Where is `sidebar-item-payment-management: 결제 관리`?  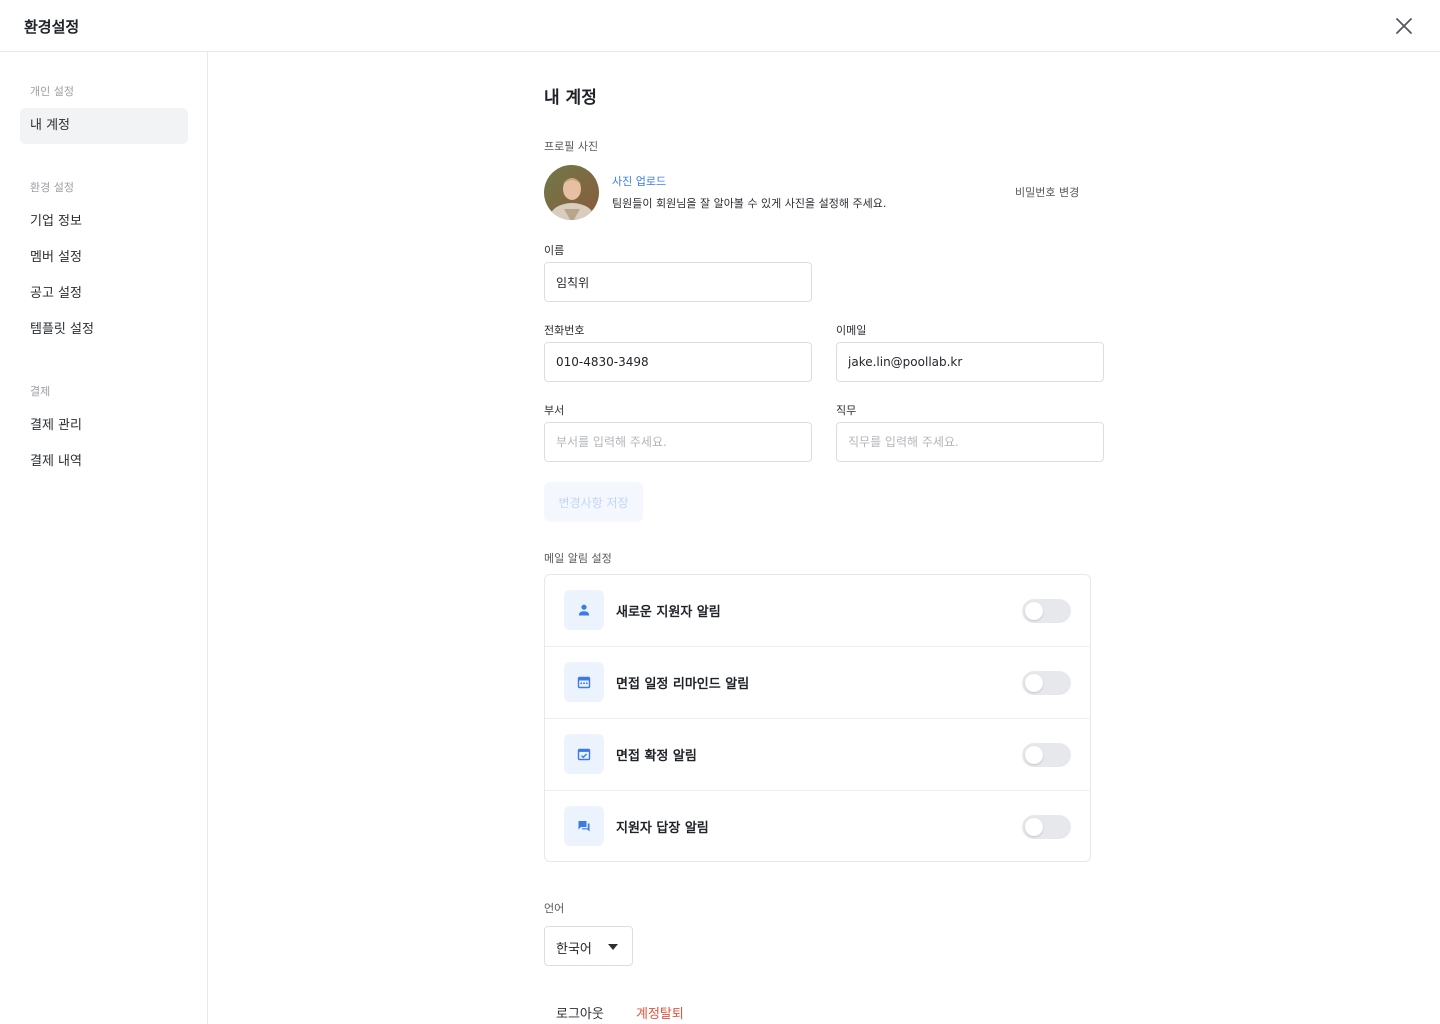
sidebar-item-payment-management: 결제 관리 is located at coordinates (104, 426).